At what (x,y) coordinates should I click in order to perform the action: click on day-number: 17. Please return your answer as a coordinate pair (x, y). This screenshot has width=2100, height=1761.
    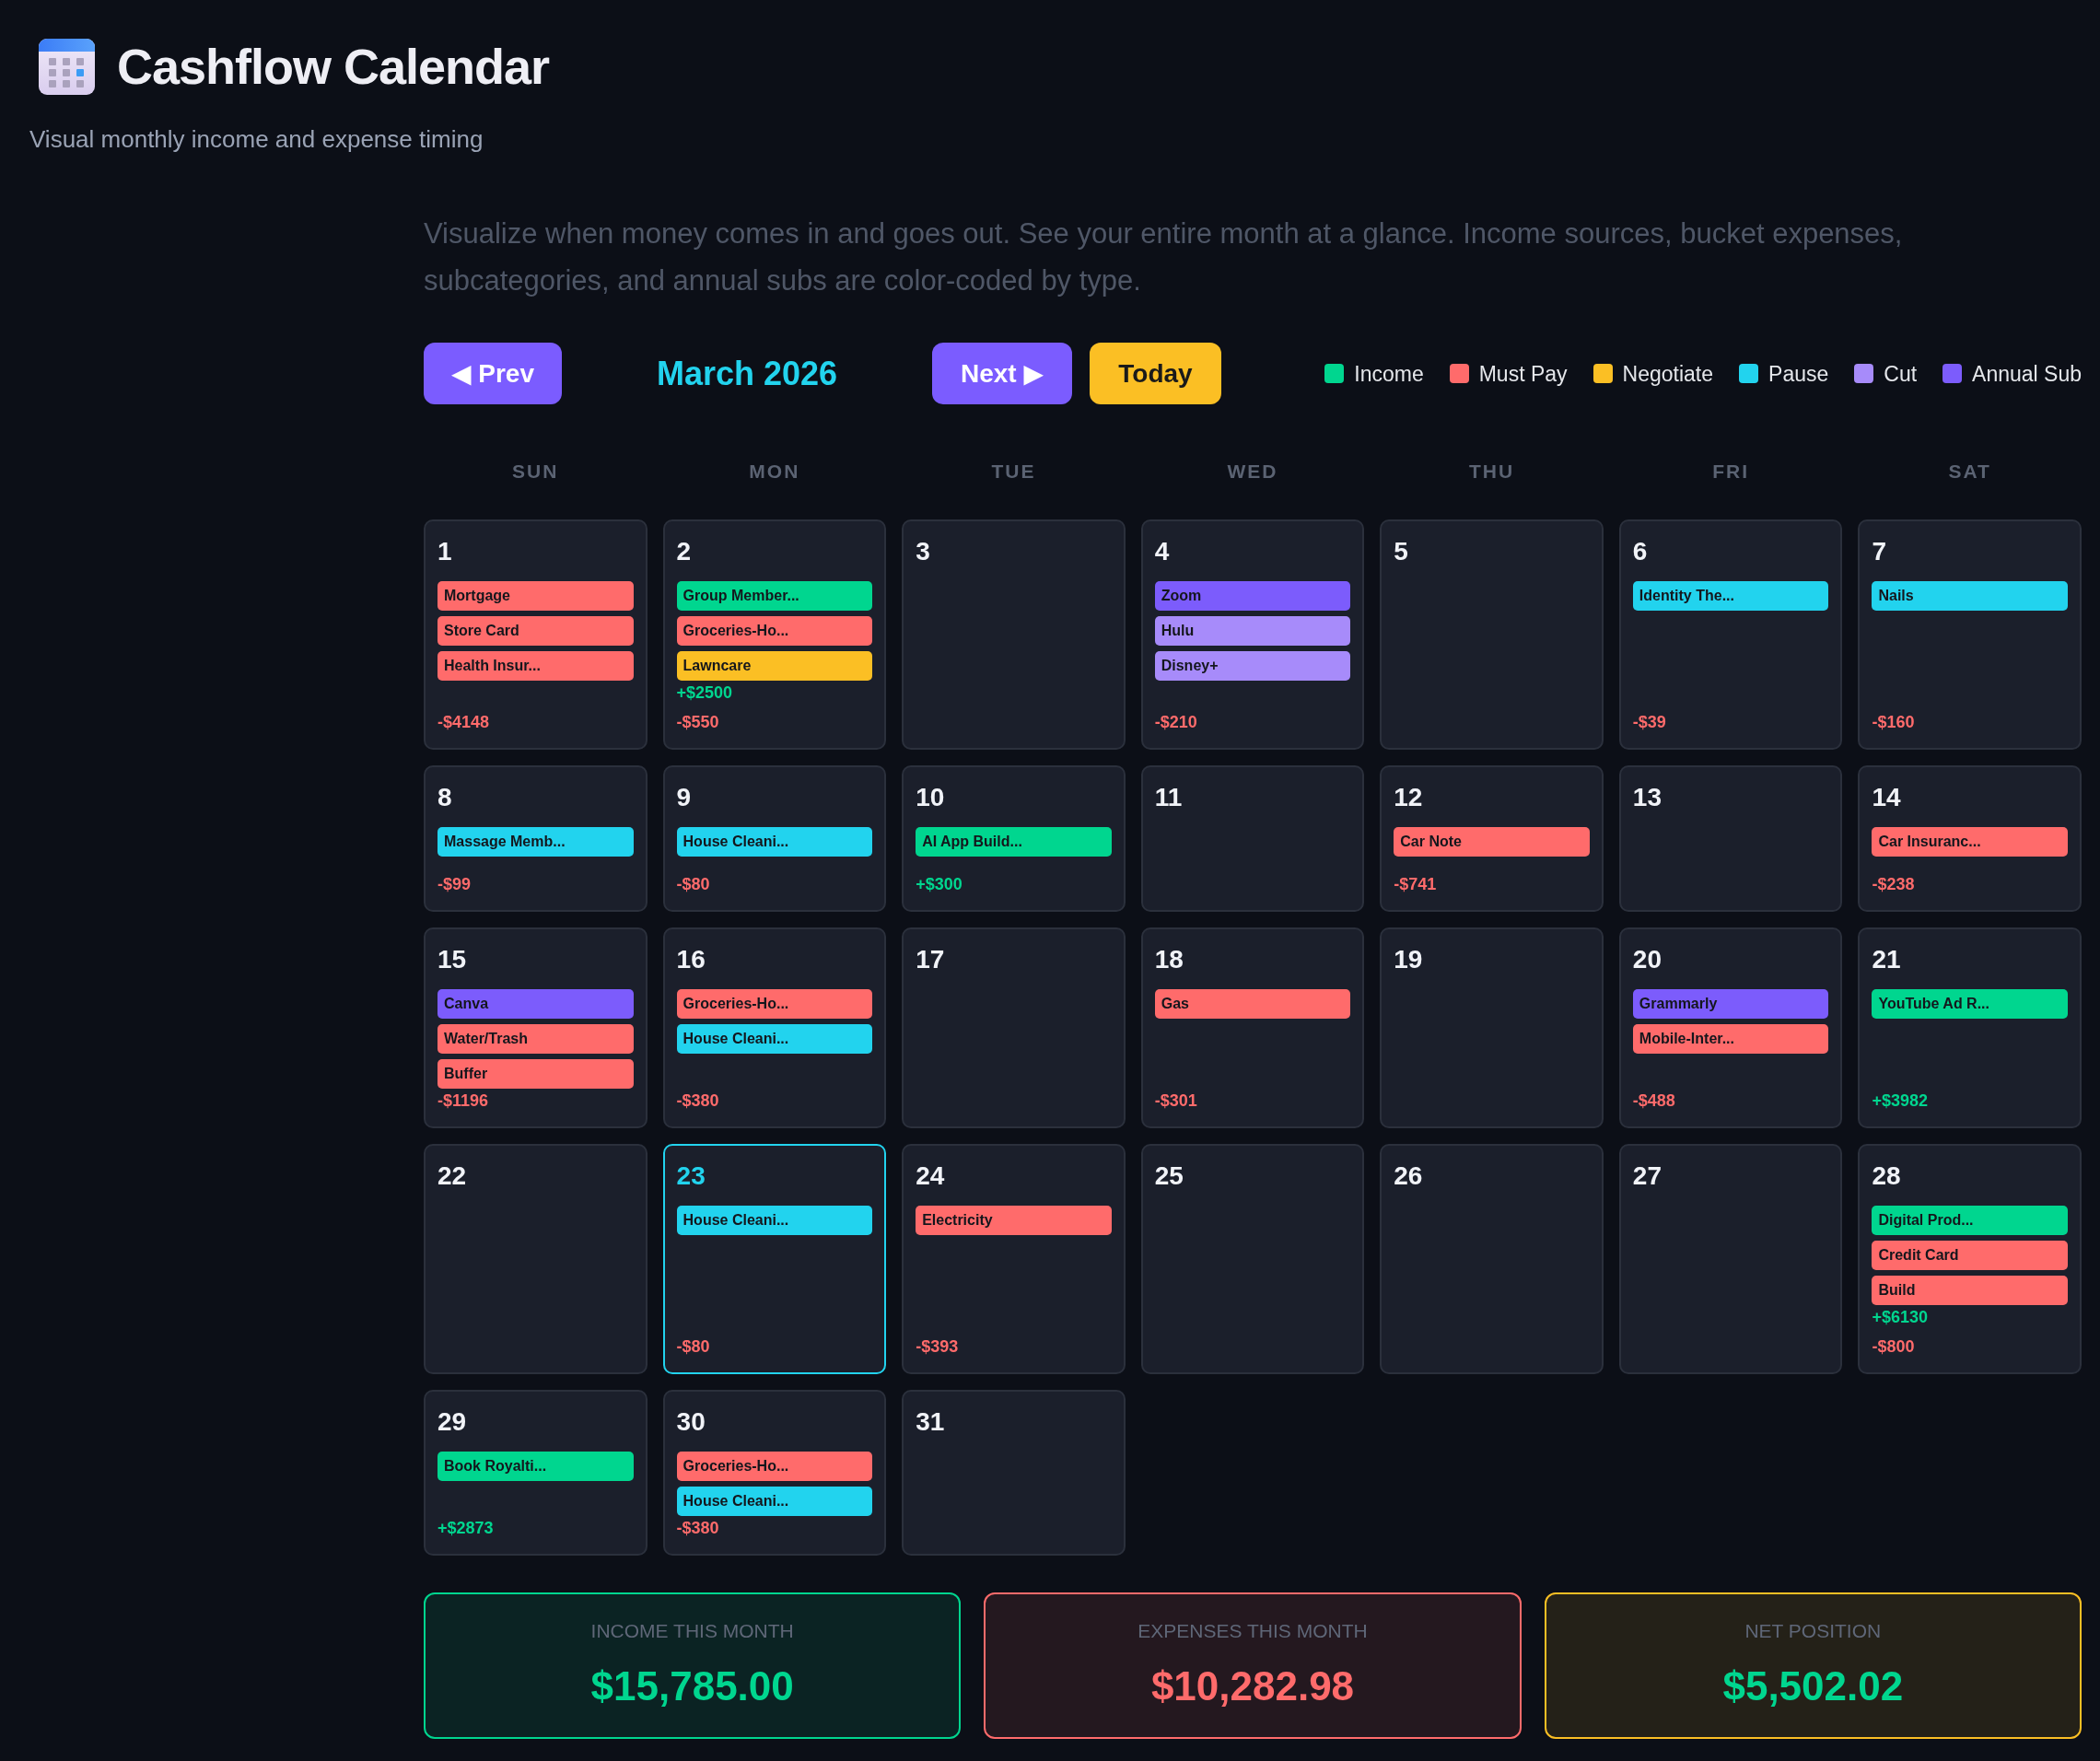
    Looking at the image, I should click on (930, 959).